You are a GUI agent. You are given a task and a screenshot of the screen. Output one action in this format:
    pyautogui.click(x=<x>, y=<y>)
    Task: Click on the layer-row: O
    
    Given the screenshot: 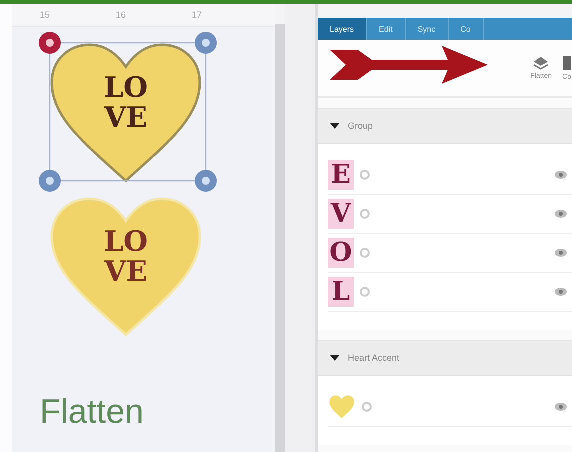 What is the action you would take?
    pyautogui.click(x=450, y=253)
    